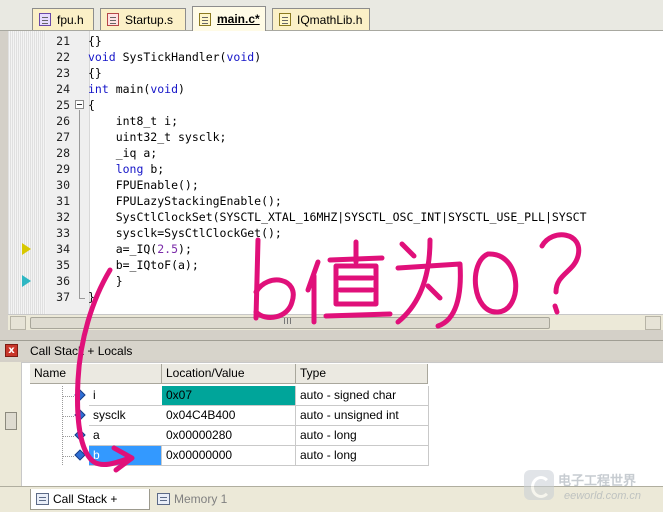 Image resolution: width=663 pixels, height=512 pixels. I want to click on editor-horizontal-scrollbar, so click(335, 322).